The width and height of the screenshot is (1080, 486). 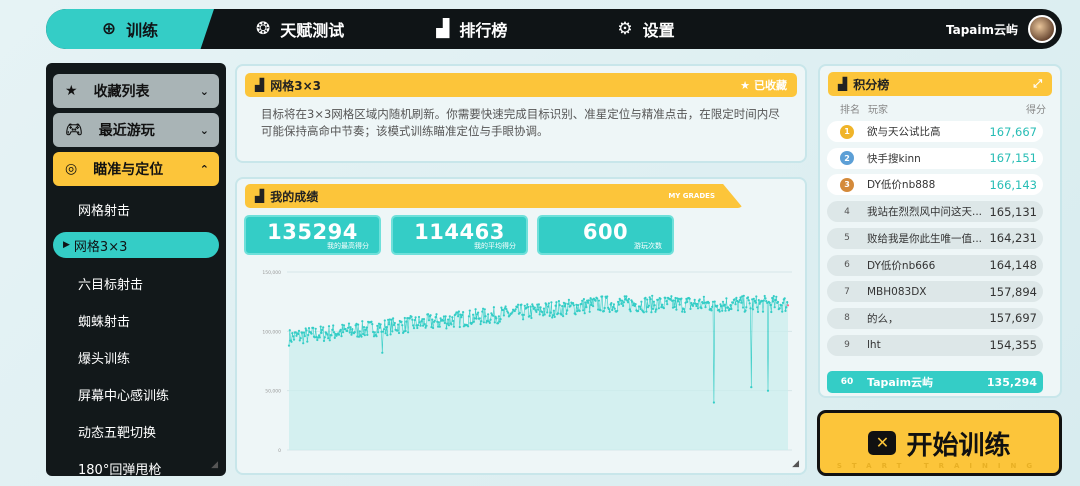 I want to click on sidebar-category-recent: 🎮︎ 最近游玩 ⌄, so click(x=136, y=130).